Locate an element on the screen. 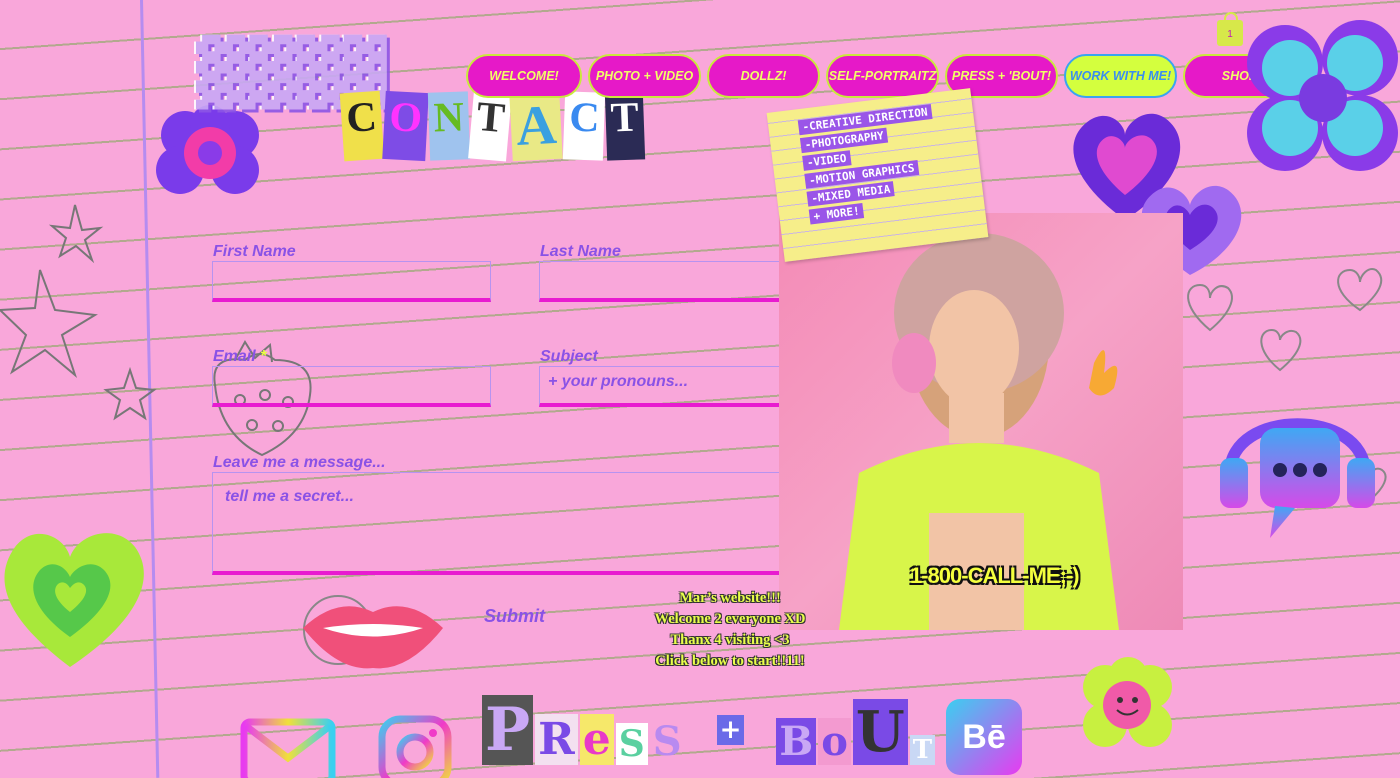 The width and height of the screenshot is (1400, 778). blue-flower-sticker is located at coordinates (1322, 95).